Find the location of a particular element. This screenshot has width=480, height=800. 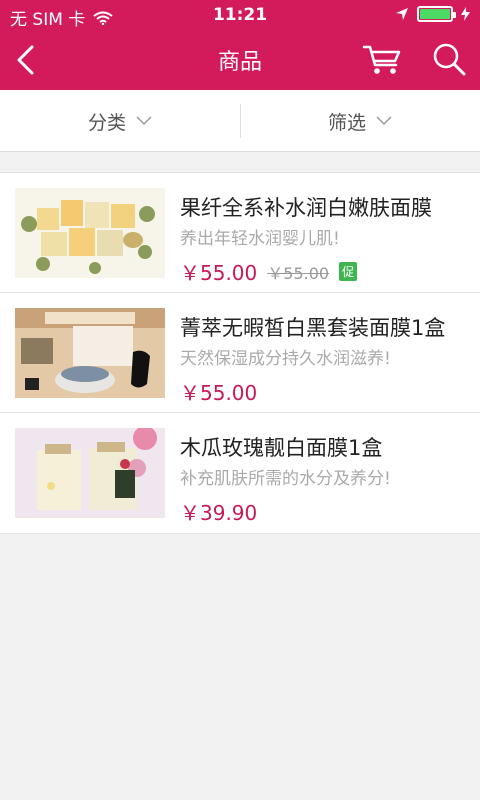

nav-bar: 商品 is located at coordinates (240, 60).